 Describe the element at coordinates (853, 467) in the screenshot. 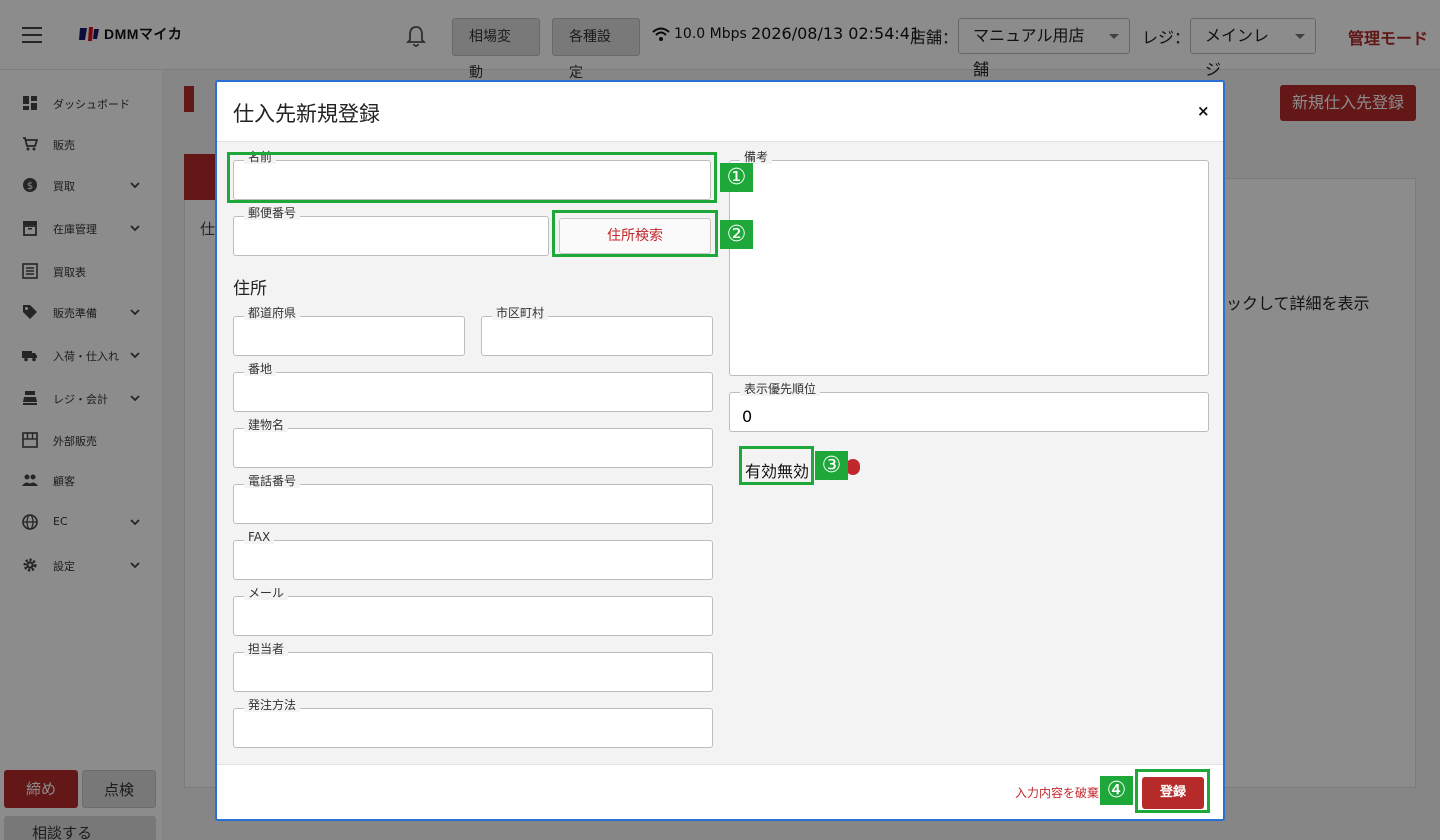

I see `active-toggle` at that location.